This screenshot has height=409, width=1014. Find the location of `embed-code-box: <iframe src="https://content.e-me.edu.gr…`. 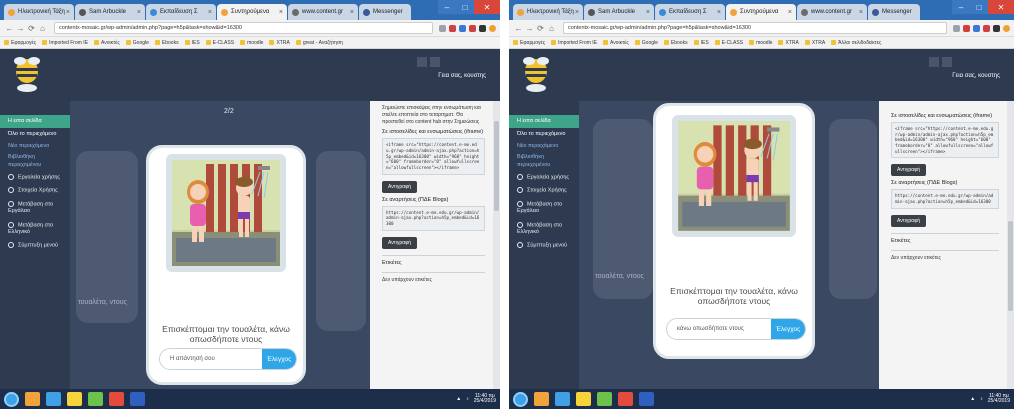

embed-code-box: <iframe src="https://content.e-me.edu.gr… is located at coordinates (433, 156).